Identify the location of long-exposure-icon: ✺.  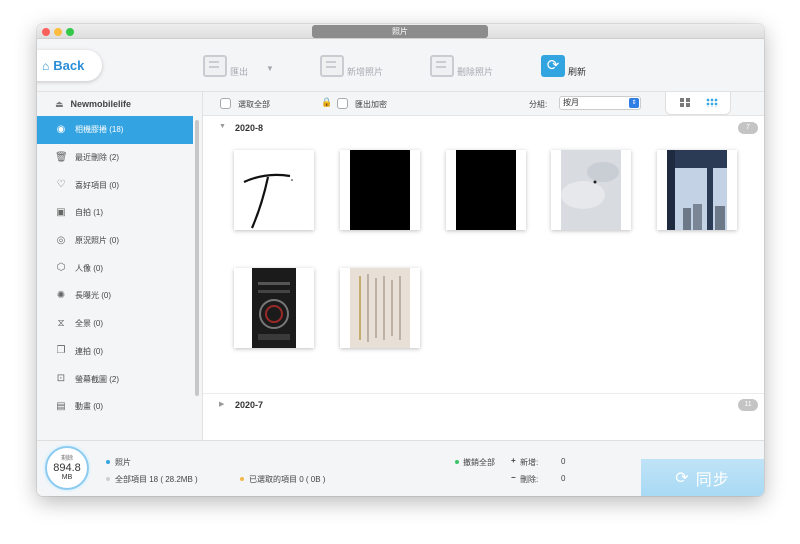
(61, 295).